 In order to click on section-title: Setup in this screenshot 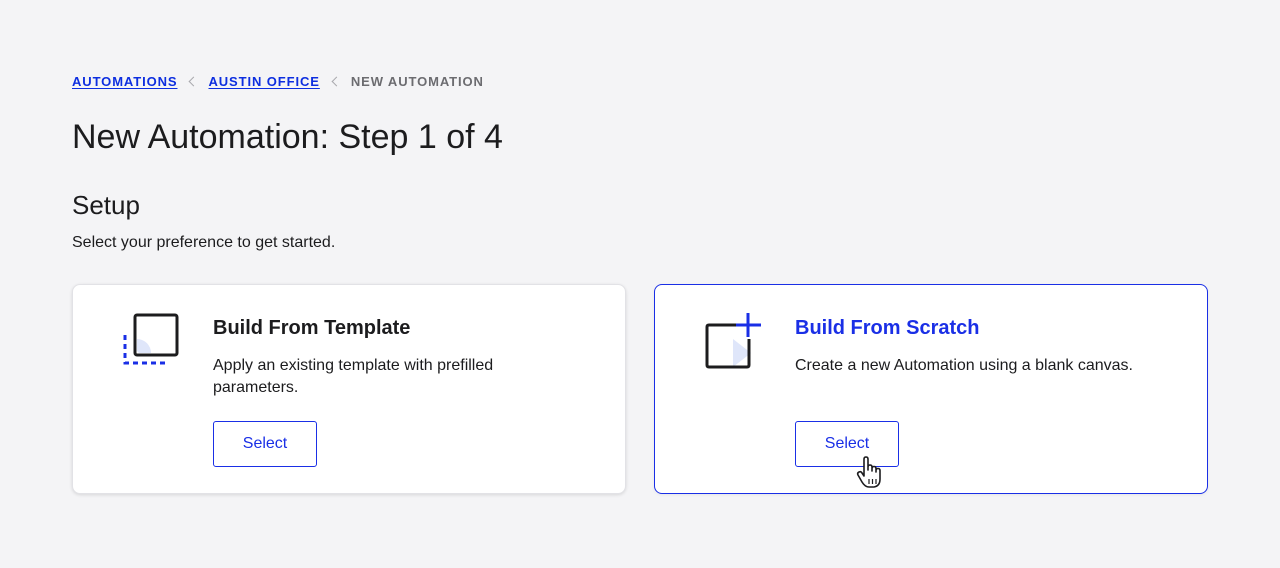, I will do `click(106, 205)`.